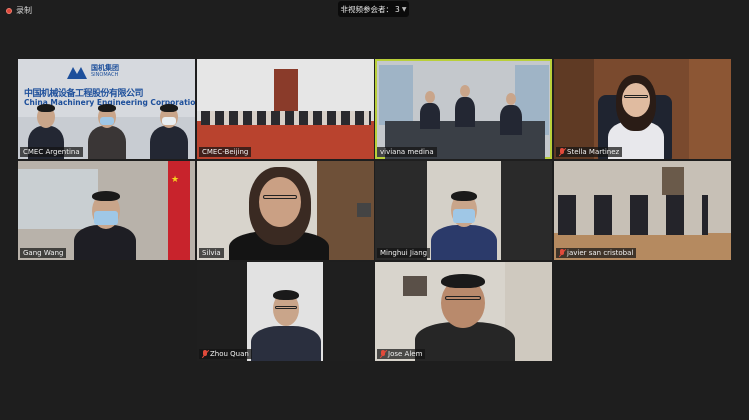  What do you see at coordinates (285, 210) in the screenshot?
I see `video-tile: Silvia` at bounding box center [285, 210].